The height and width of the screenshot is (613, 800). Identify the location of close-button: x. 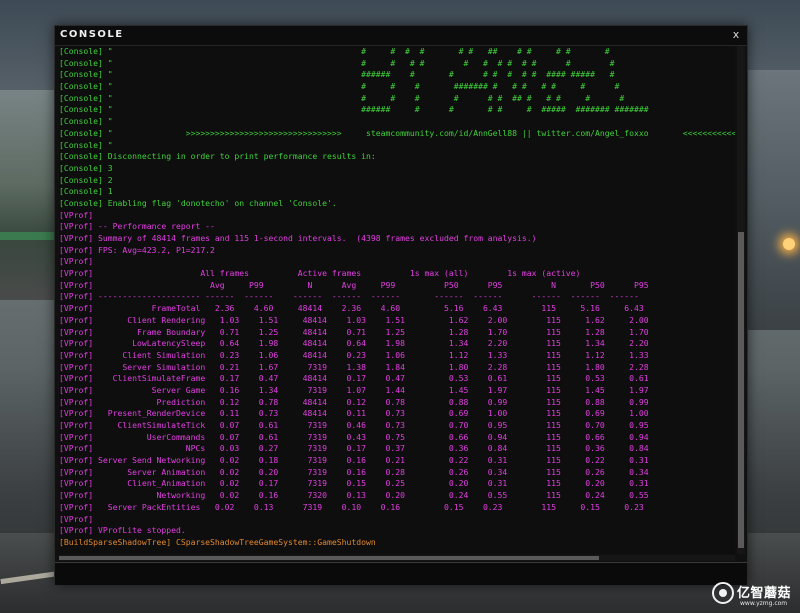
(736, 35).